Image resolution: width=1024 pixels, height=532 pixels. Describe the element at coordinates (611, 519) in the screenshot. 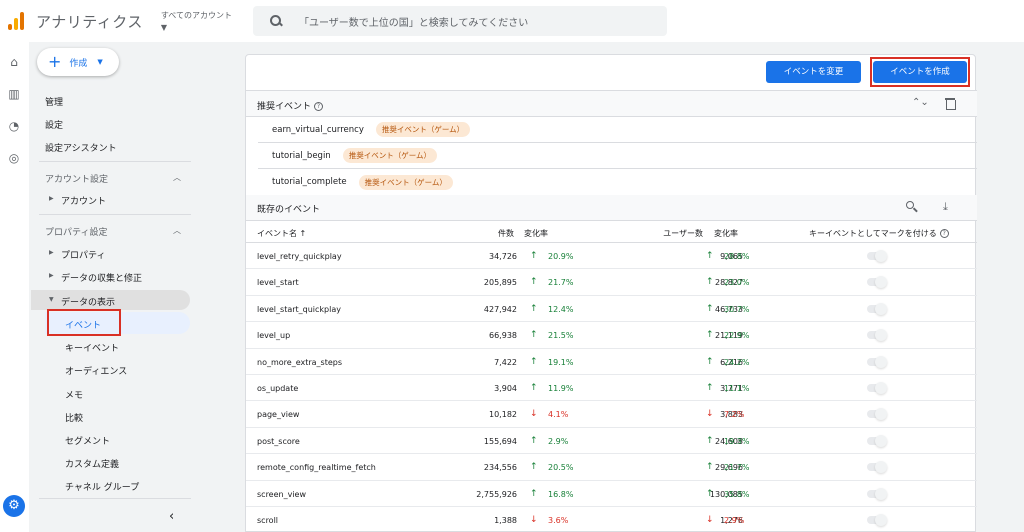

I see `table-row: scroll 1,388 ↓ 3.6% 1,276 ↓ 2.9%` at that location.